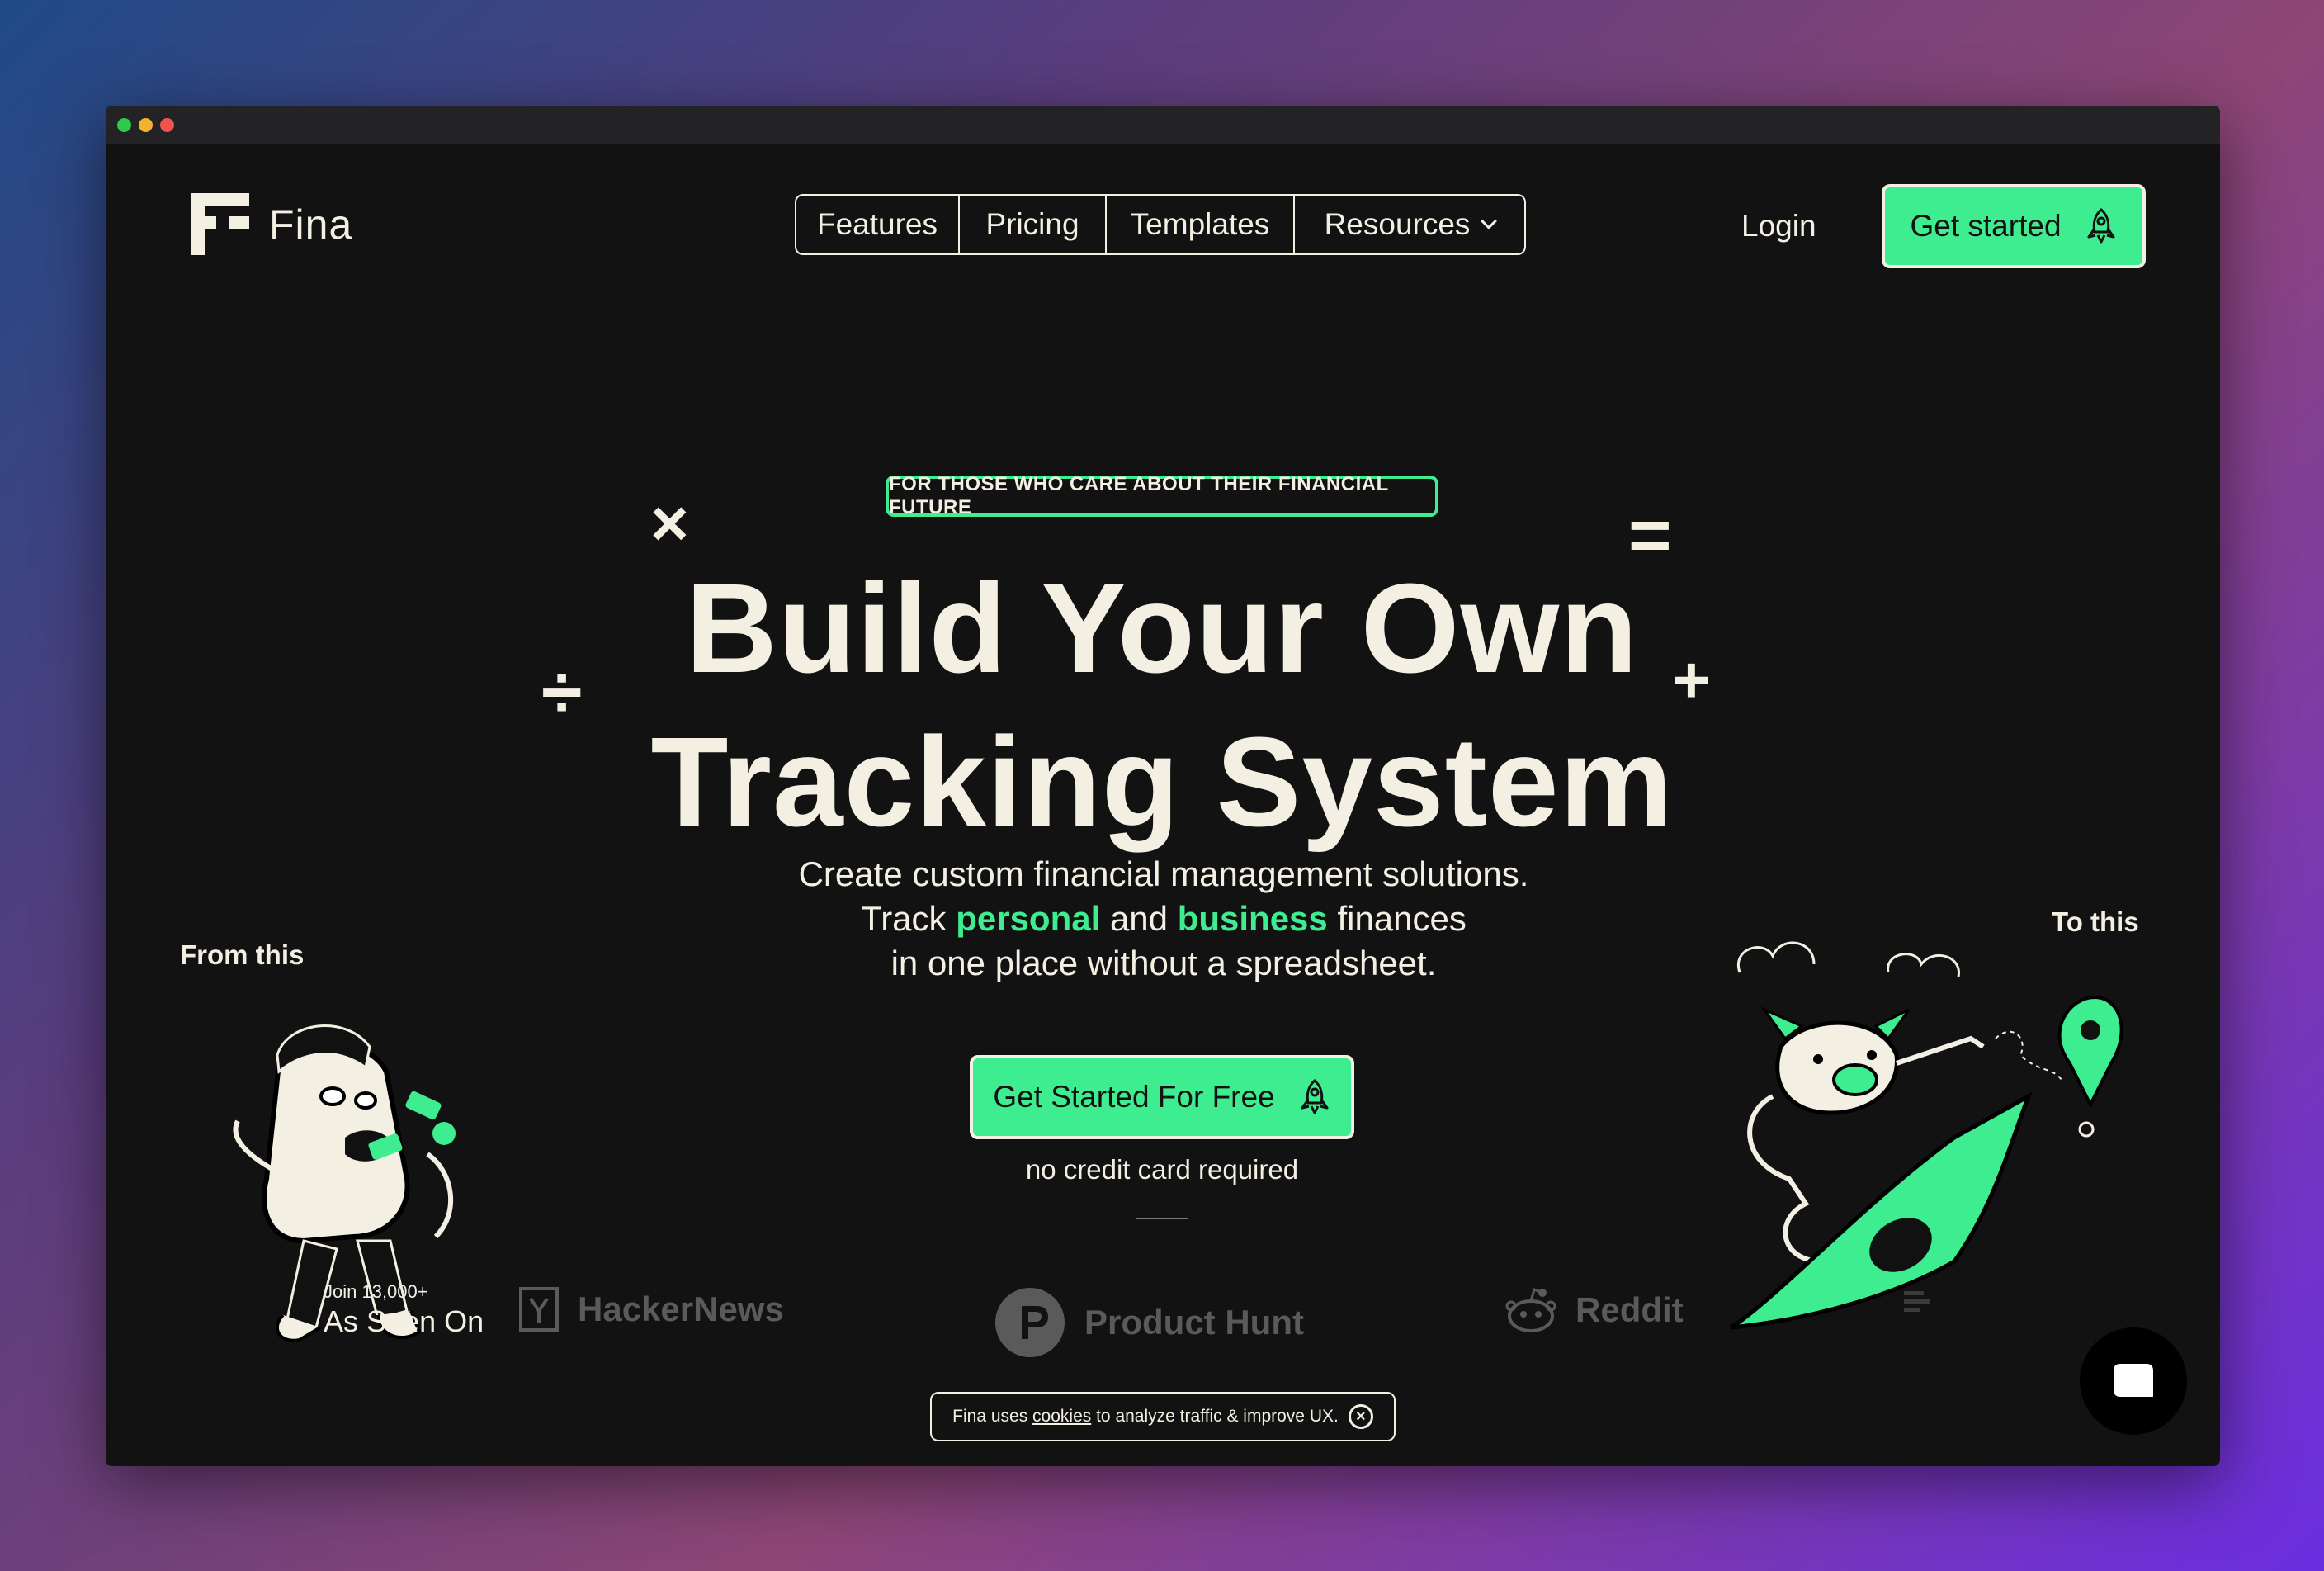 The height and width of the screenshot is (1571, 2324). Describe the element at coordinates (1162, 628) in the screenshot. I see `headline-line-1: Build Your Own` at that location.